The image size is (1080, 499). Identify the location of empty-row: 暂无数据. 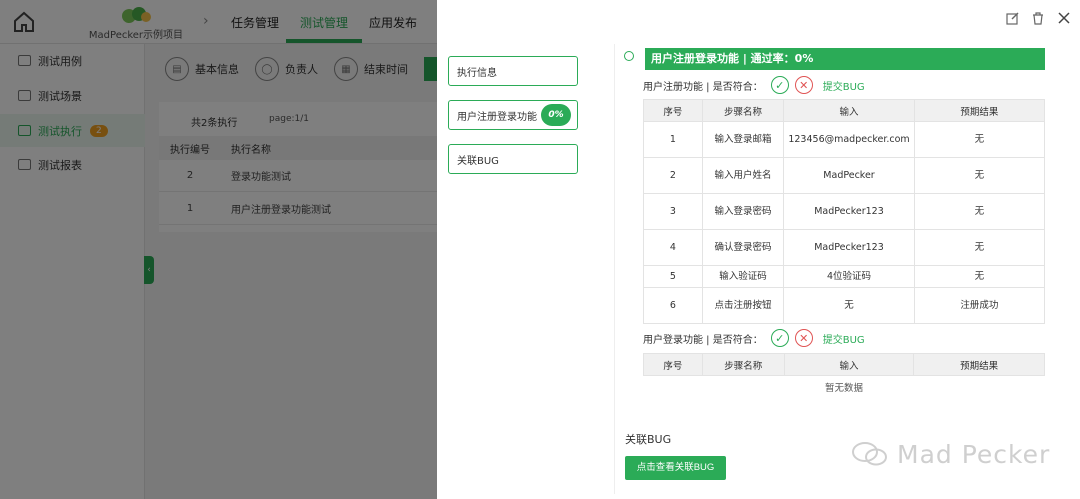
(844, 389).